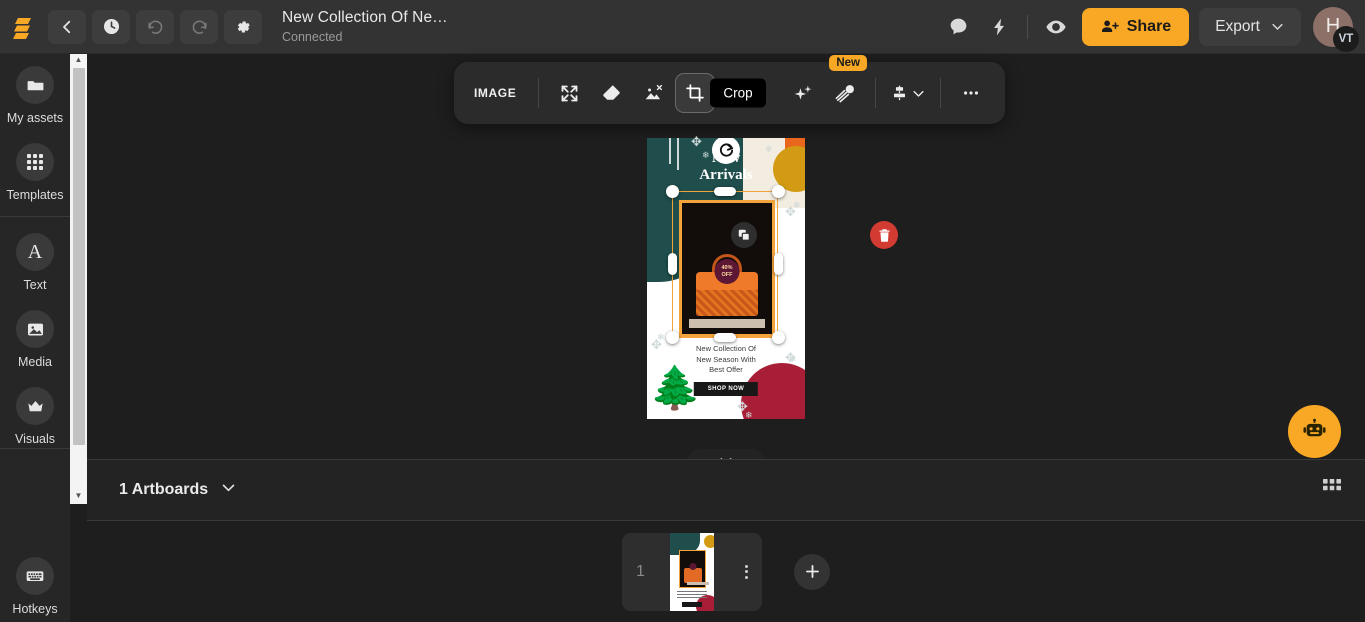 This screenshot has height=622, width=1365. Describe the element at coordinates (726, 490) in the screenshot. I see `artboard-bar: 1 Artboards` at that location.